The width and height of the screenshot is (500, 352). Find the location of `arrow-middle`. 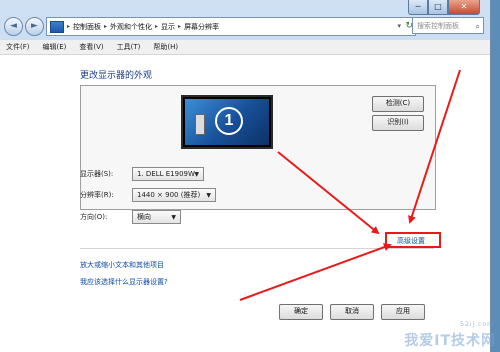

arrow-middle is located at coordinates (328, 193).